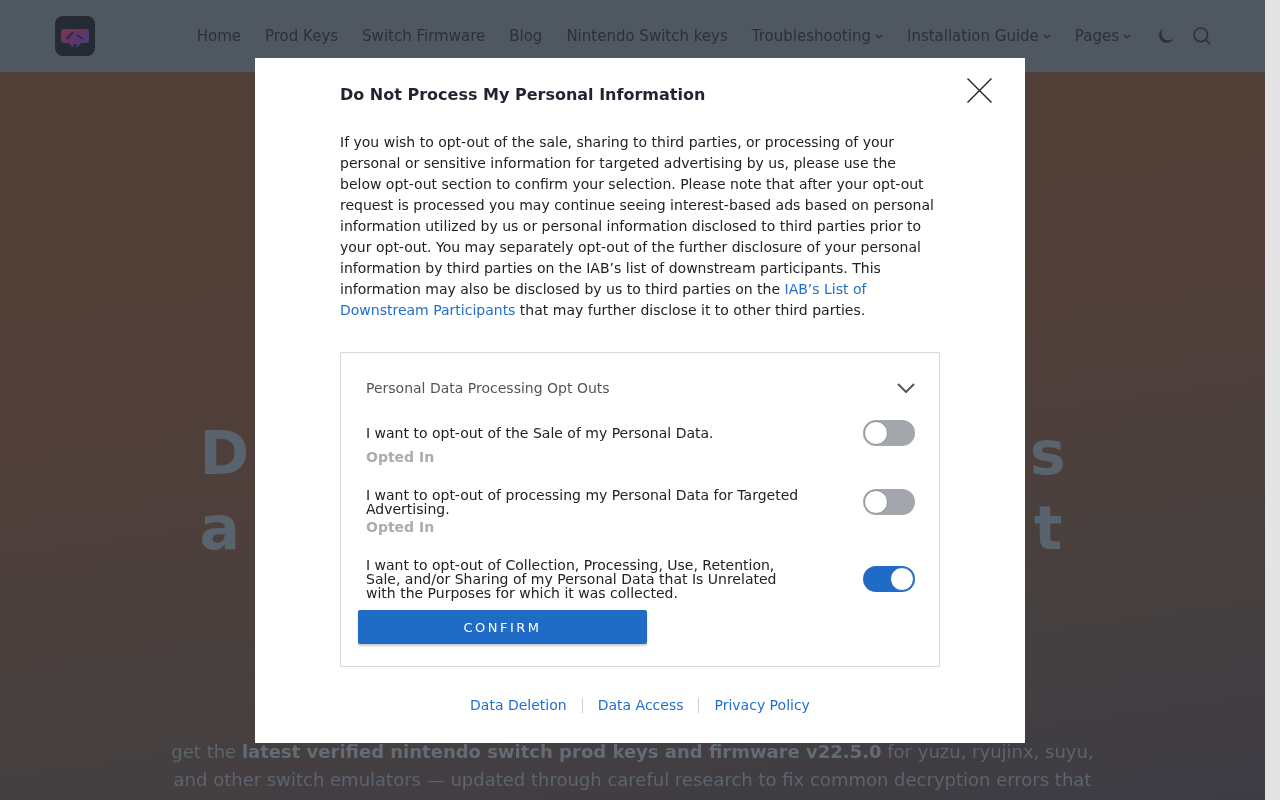 This screenshot has width=1280, height=800. I want to click on dialog-title: Do Not Process My Personal Information, so click(523, 95).